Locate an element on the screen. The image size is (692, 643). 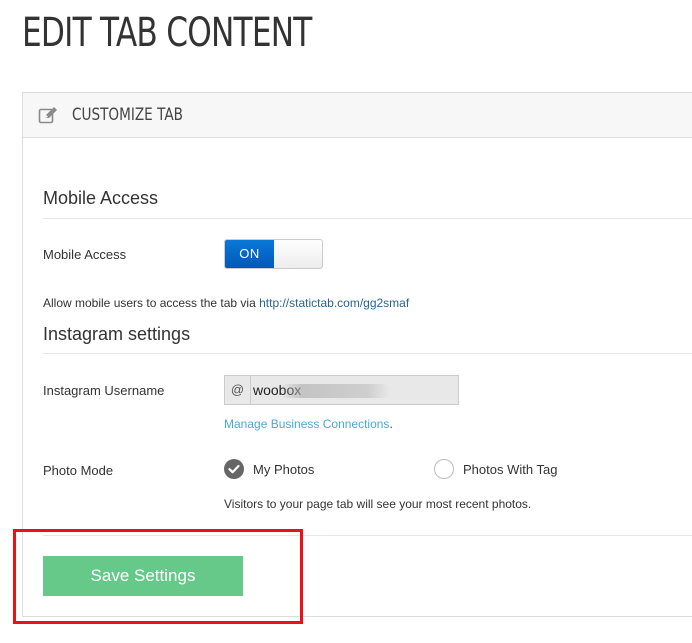
radio-photos-with-tag: Photos With Tag is located at coordinates (495, 469).